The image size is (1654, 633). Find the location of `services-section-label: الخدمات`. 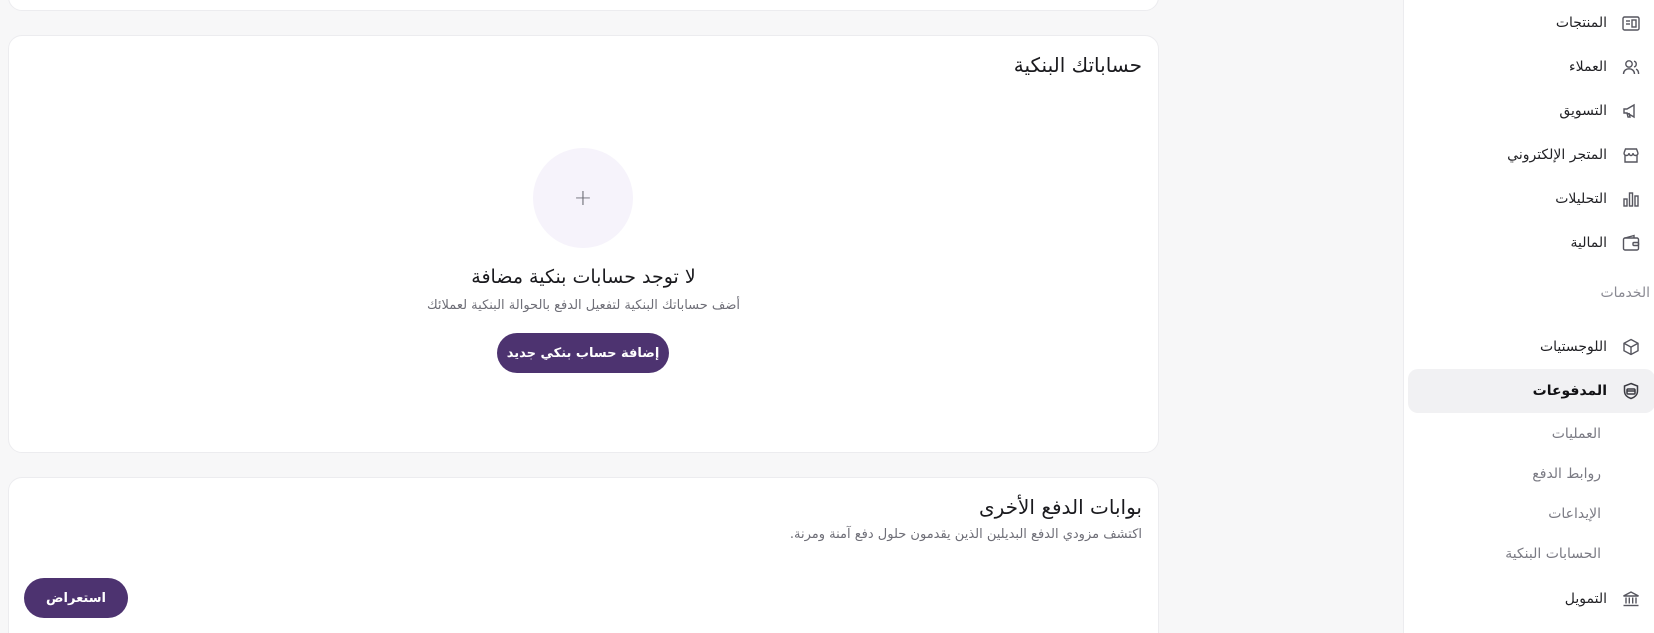

services-section-label: الخدمات is located at coordinates (1625, 293).